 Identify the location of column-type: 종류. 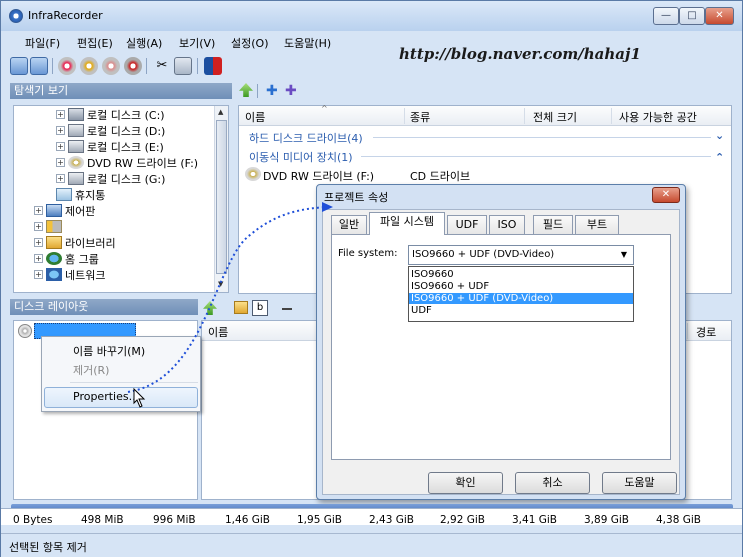
(420, 117).